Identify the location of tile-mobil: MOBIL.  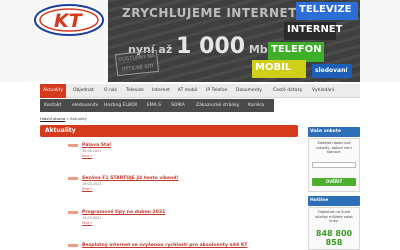
(279, 69).